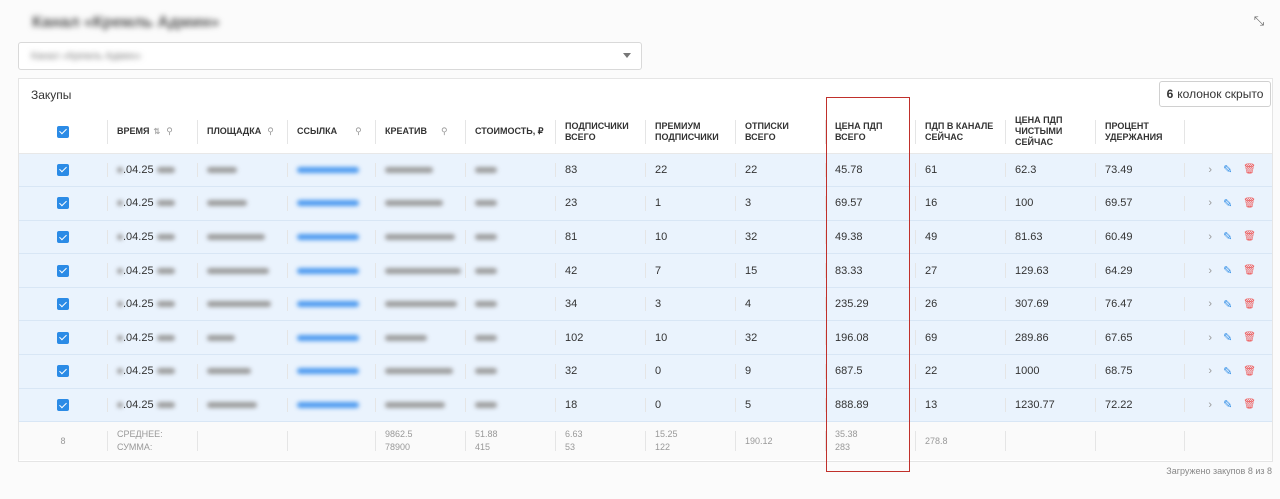 The image size is (1280, 499). Describe the element at coordinates (690, 132) in the screenshot. I see `col-premium-subs: Премиум подписчики` at that location.